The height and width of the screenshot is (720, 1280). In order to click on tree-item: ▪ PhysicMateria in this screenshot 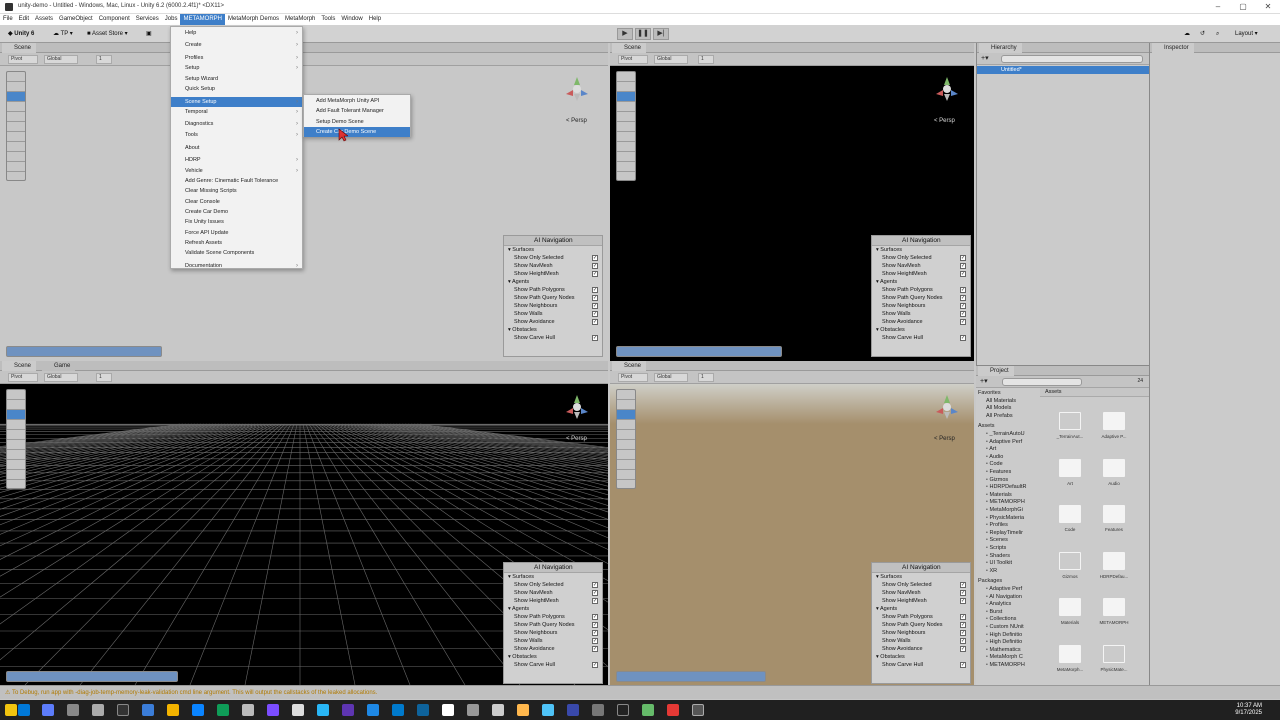, I will do `click(1005, 519)`.